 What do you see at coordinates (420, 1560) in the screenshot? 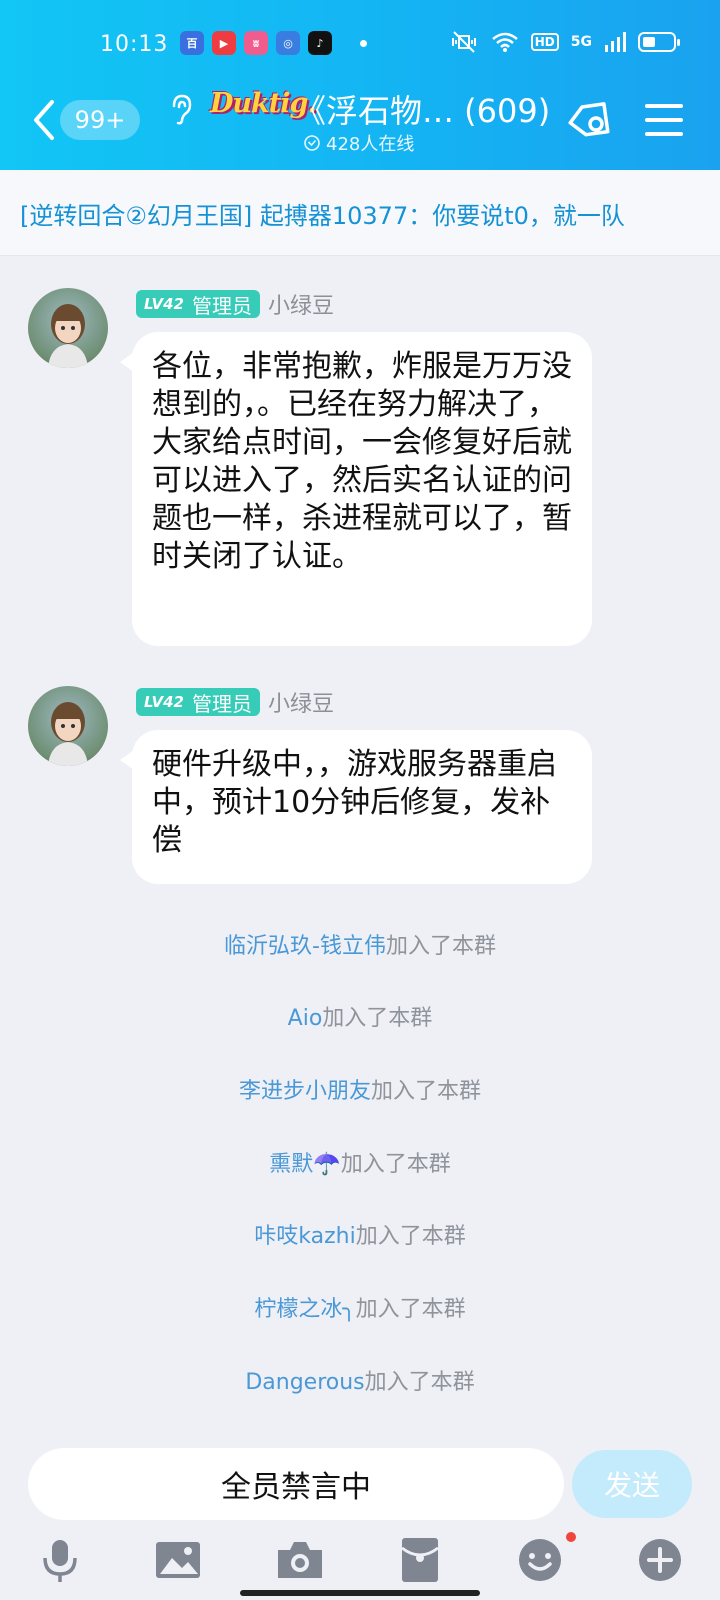
I see `red-packet-icon` at bounding box center [420, 1560].